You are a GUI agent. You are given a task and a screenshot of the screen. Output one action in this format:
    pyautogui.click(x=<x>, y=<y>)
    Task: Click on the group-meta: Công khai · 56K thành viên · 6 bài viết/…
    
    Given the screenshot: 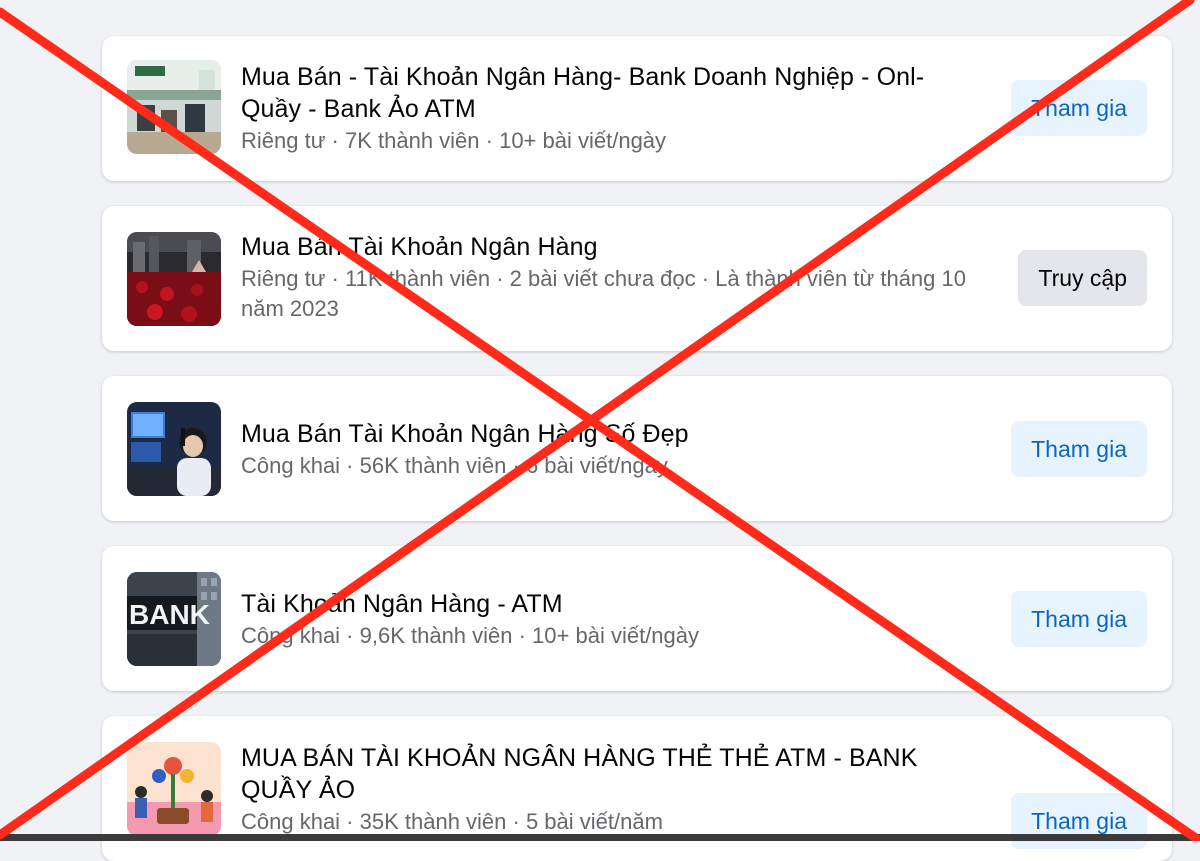 What is the action you would take?
    pyautogui.click(x=454, y=465)
    